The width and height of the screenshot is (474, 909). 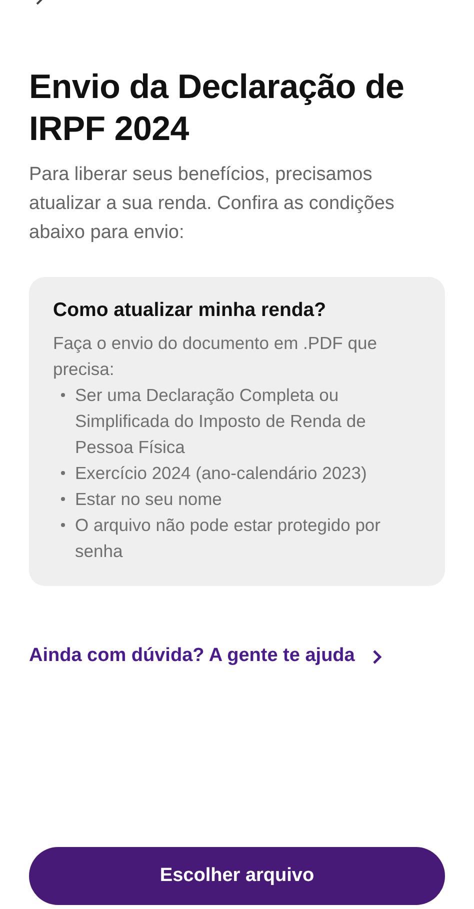 What do you see at coordinates (237, 876) in the screenshot?
I see `choose-file-button: Escolher arquivo` at bounding box center [237, 876].